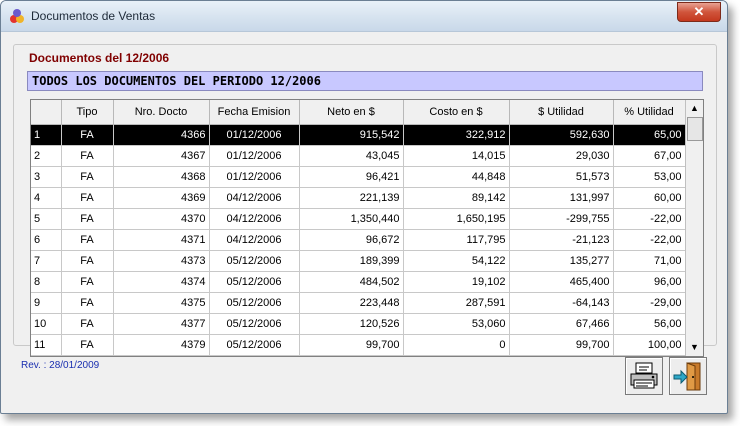 This screenshot has height=426, width=740. I want to click on exit-button, so click(688, 376).